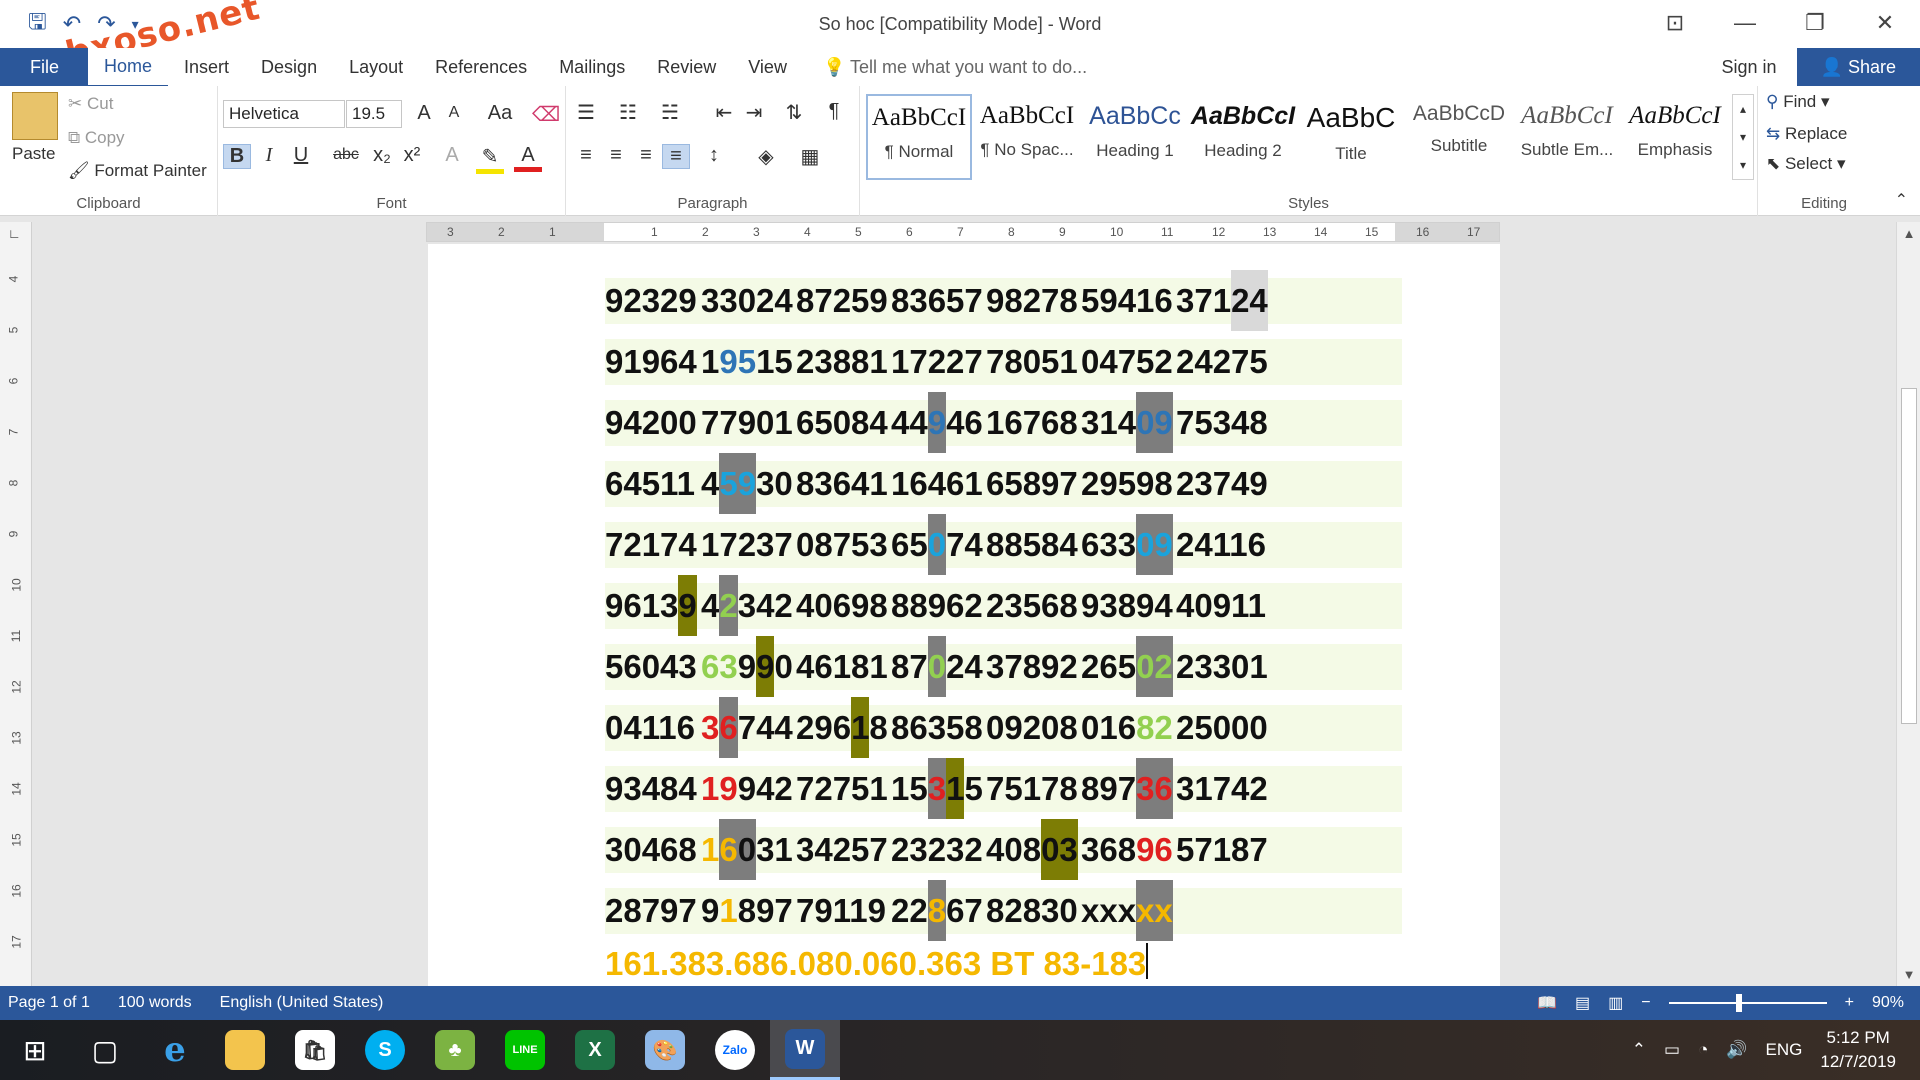  What do you see at coordinates (1033, 544) in the screenshot?
I see `number-cell: 88584` at bounding box center [1033, 544].